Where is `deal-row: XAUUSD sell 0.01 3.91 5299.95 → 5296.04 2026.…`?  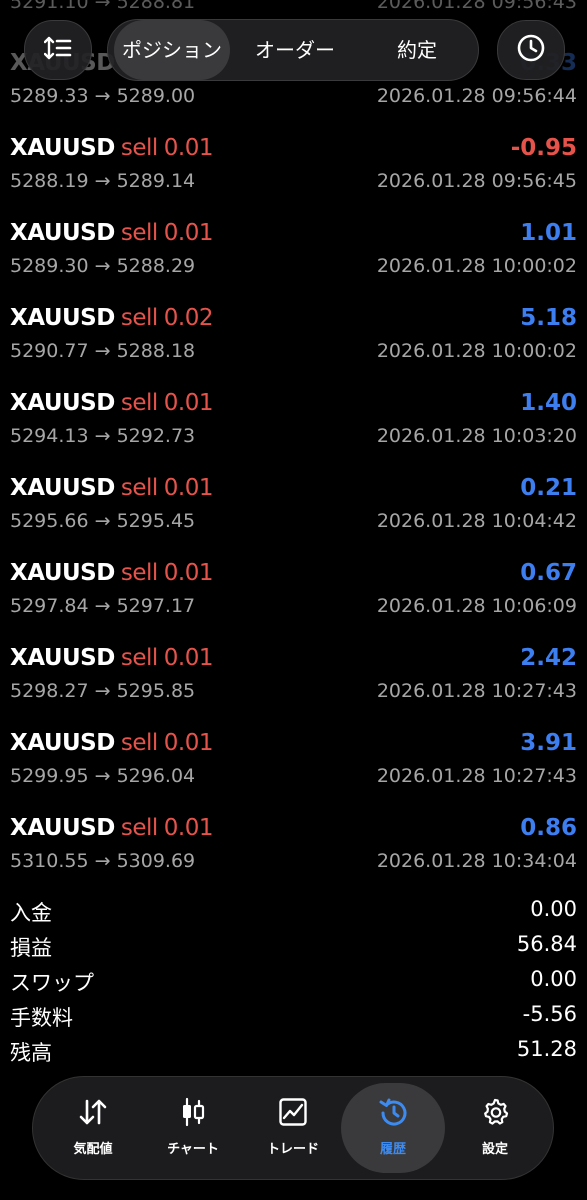
deal-row: XAUUSD sell 0.01 3.91 5299.95 → 5296.04 2026.… is located at coordinates (293, 772).